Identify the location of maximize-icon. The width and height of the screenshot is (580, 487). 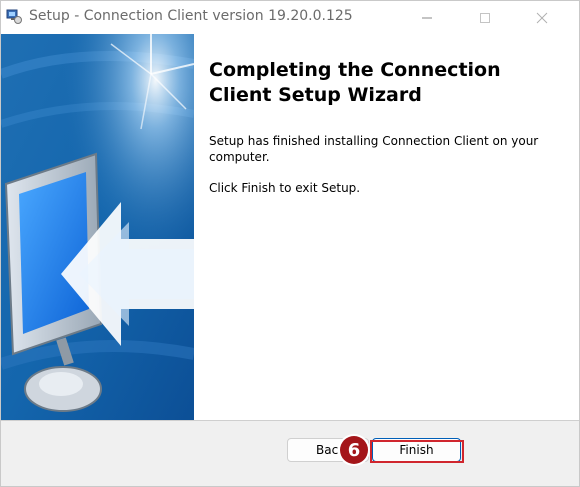
(485, 17).